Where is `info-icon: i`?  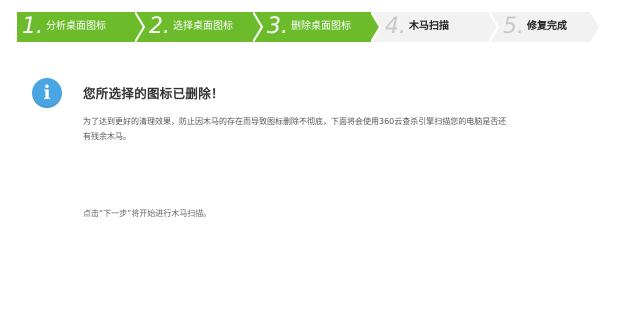
info-icon: i is located at coordinates (47, 93).